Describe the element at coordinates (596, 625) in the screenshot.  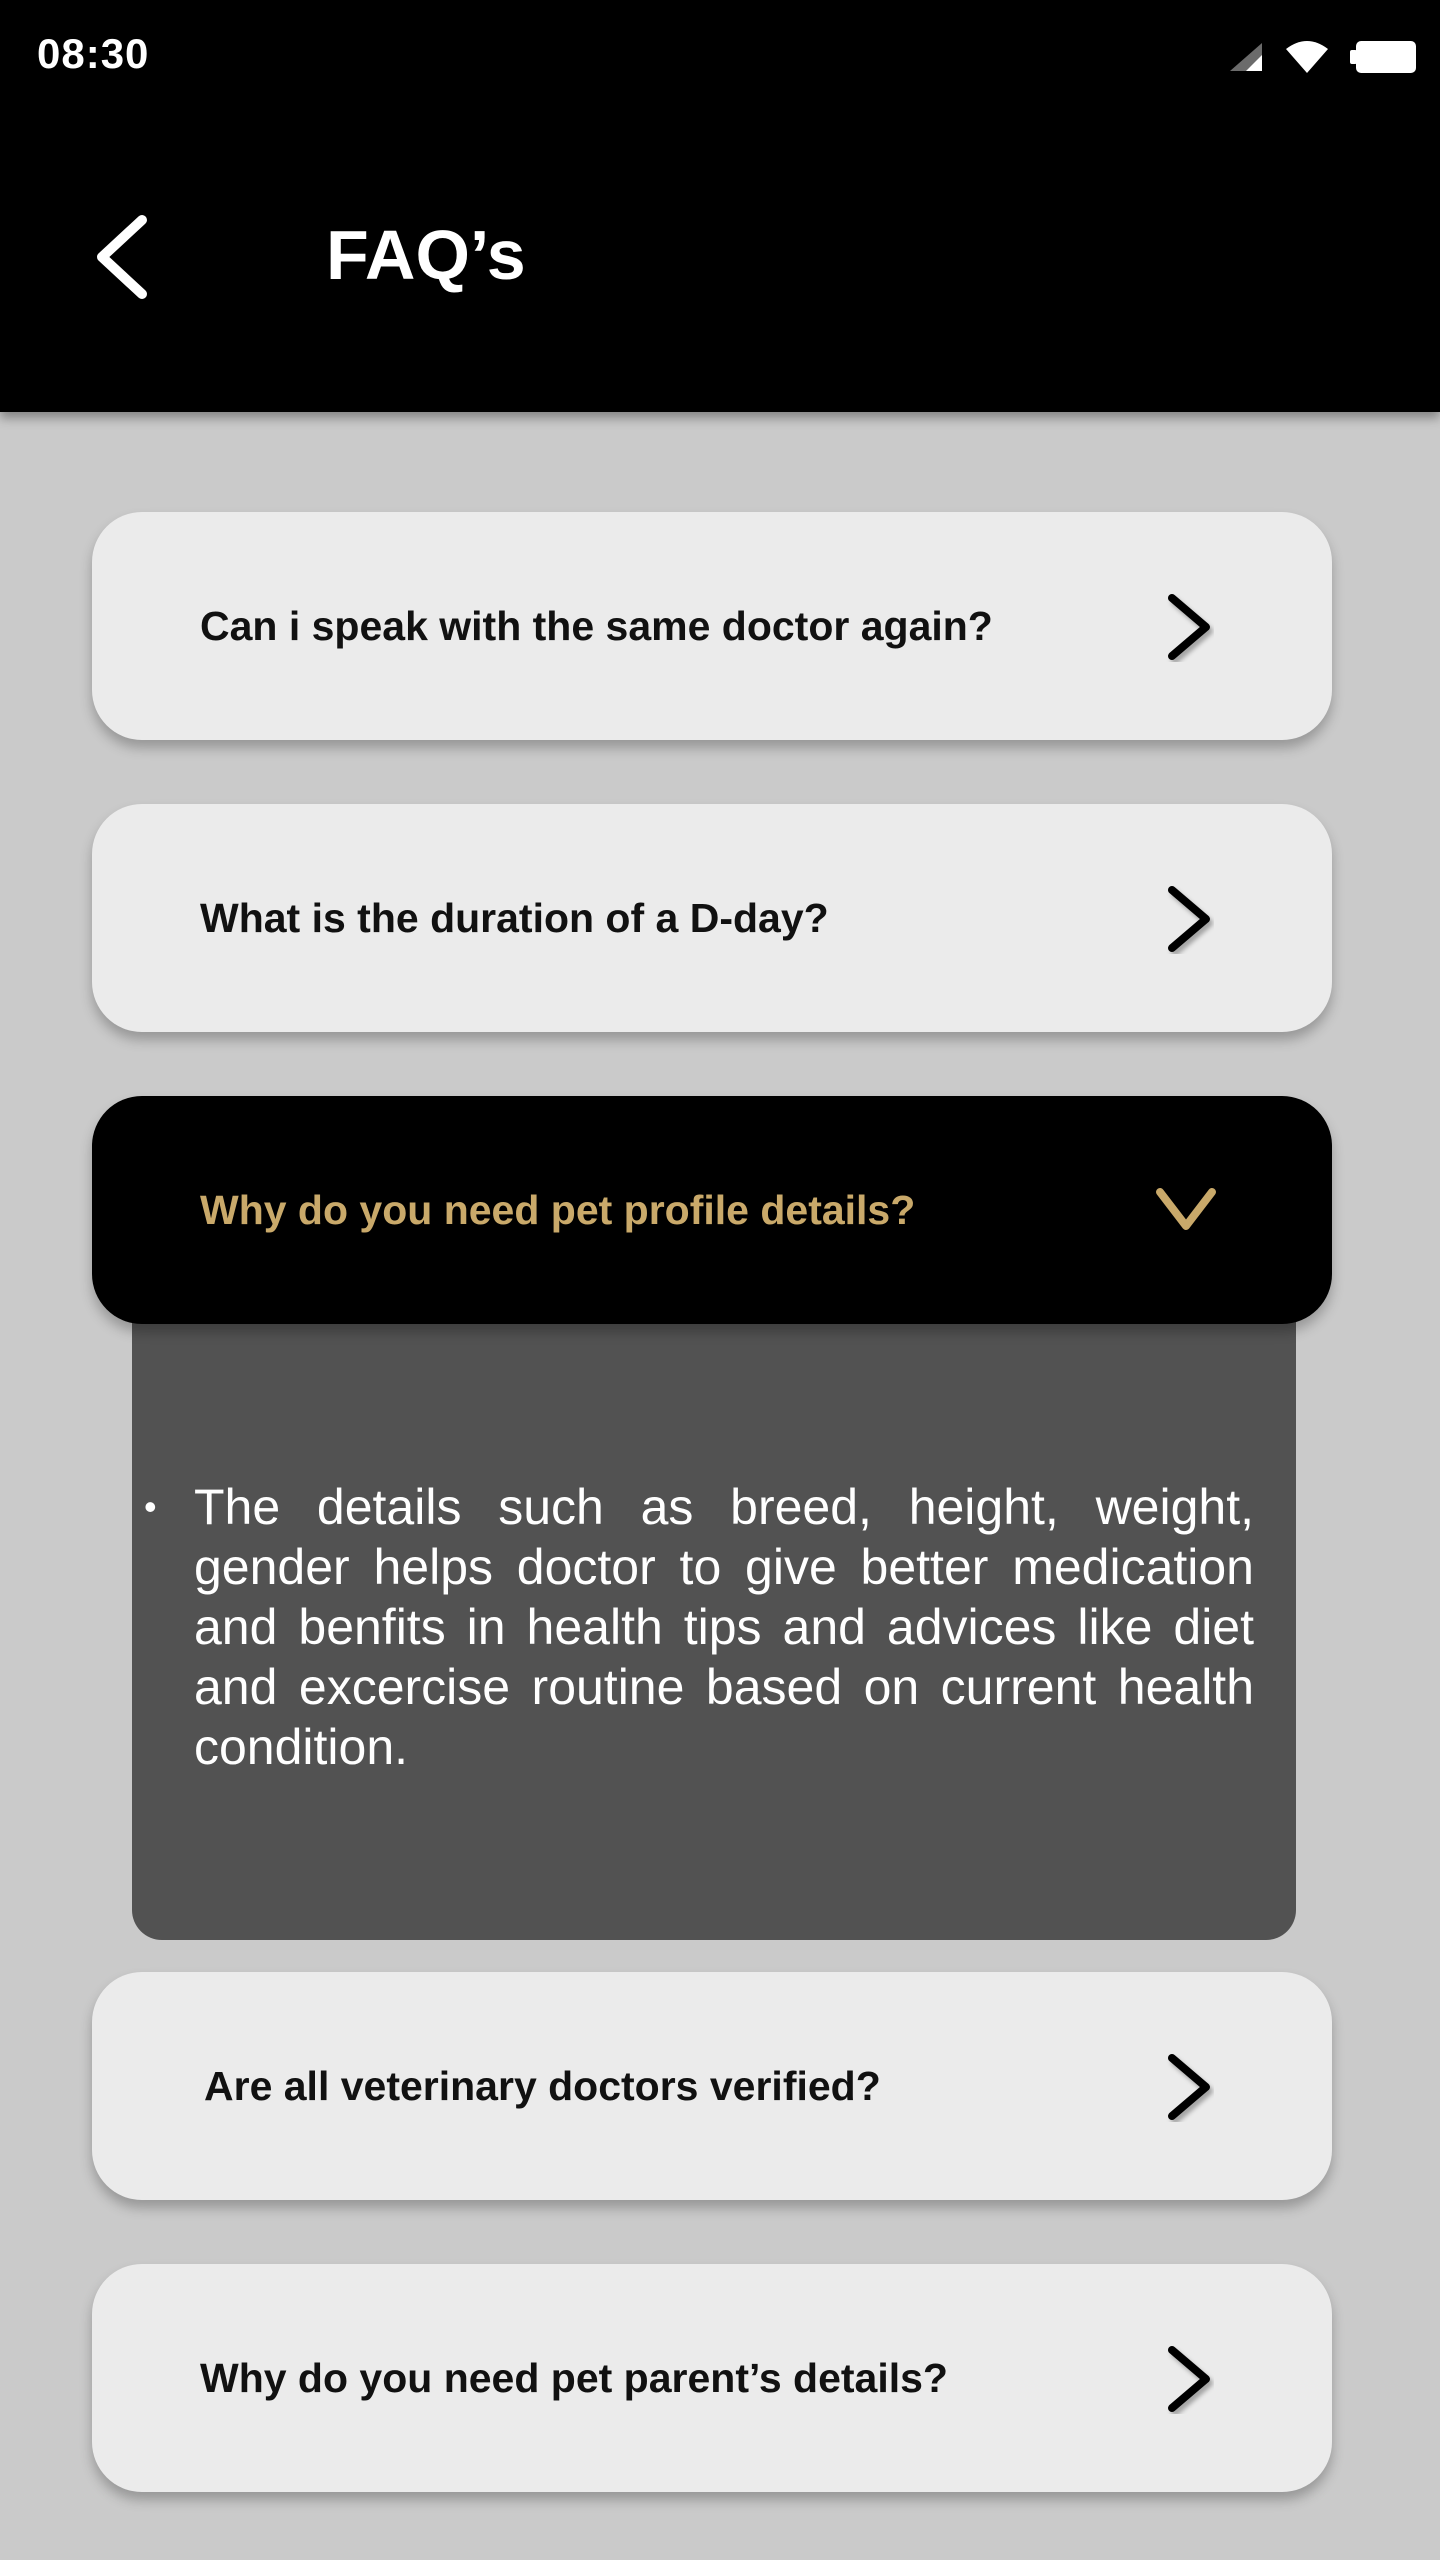
I see `faq-question: Can i speak with the same doctor again?` at that location.